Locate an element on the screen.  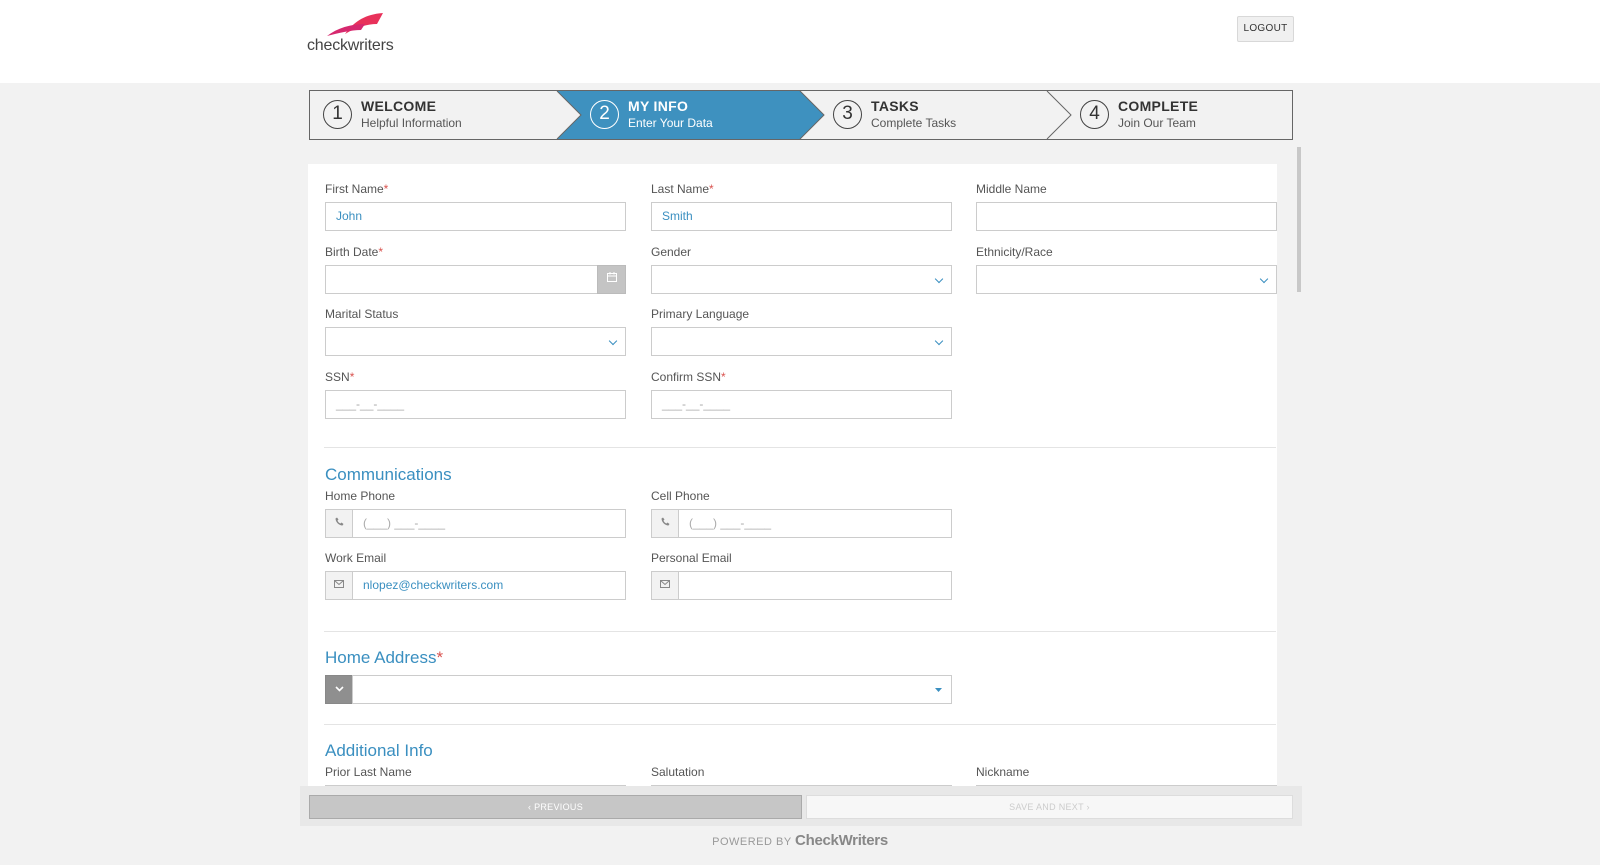
logout-button: LOGOUT is located at coordinates (1265, 29).